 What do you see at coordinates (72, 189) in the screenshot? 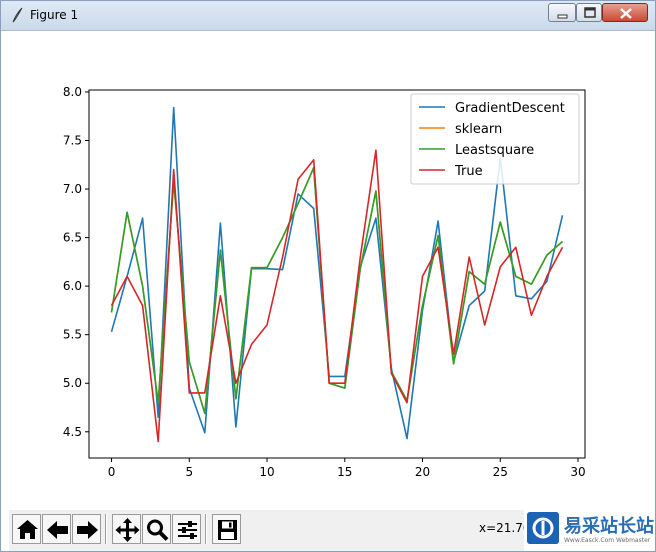
I see `y-tick-label: 7.0` at bounding box center [72, 189].